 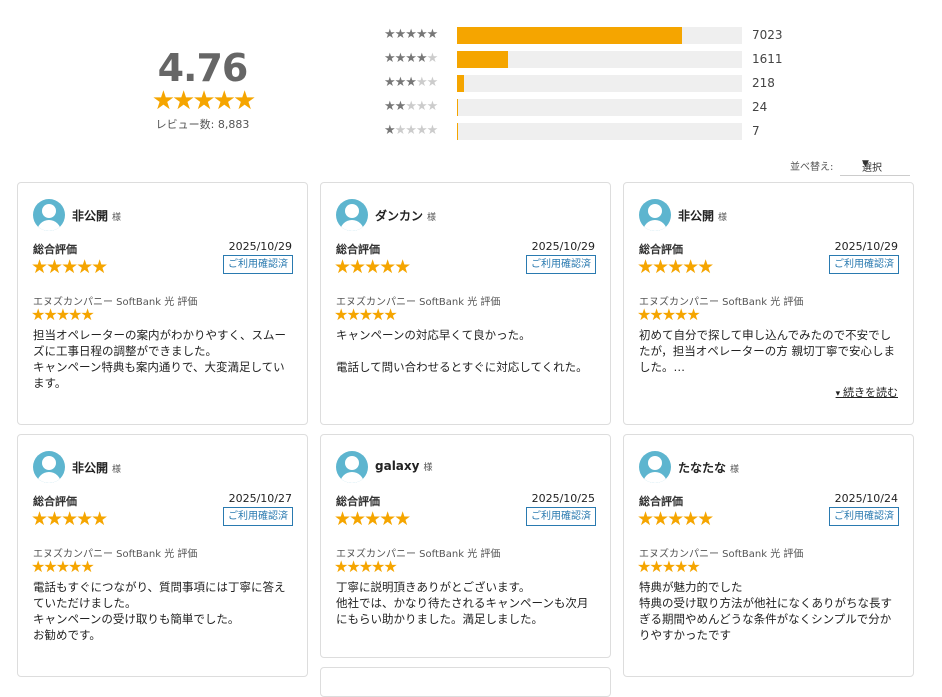 What do you see at coordinates (767, 59) in the screenshot?
I see `distribution-count: 1611` at bounding box center [767, 59].